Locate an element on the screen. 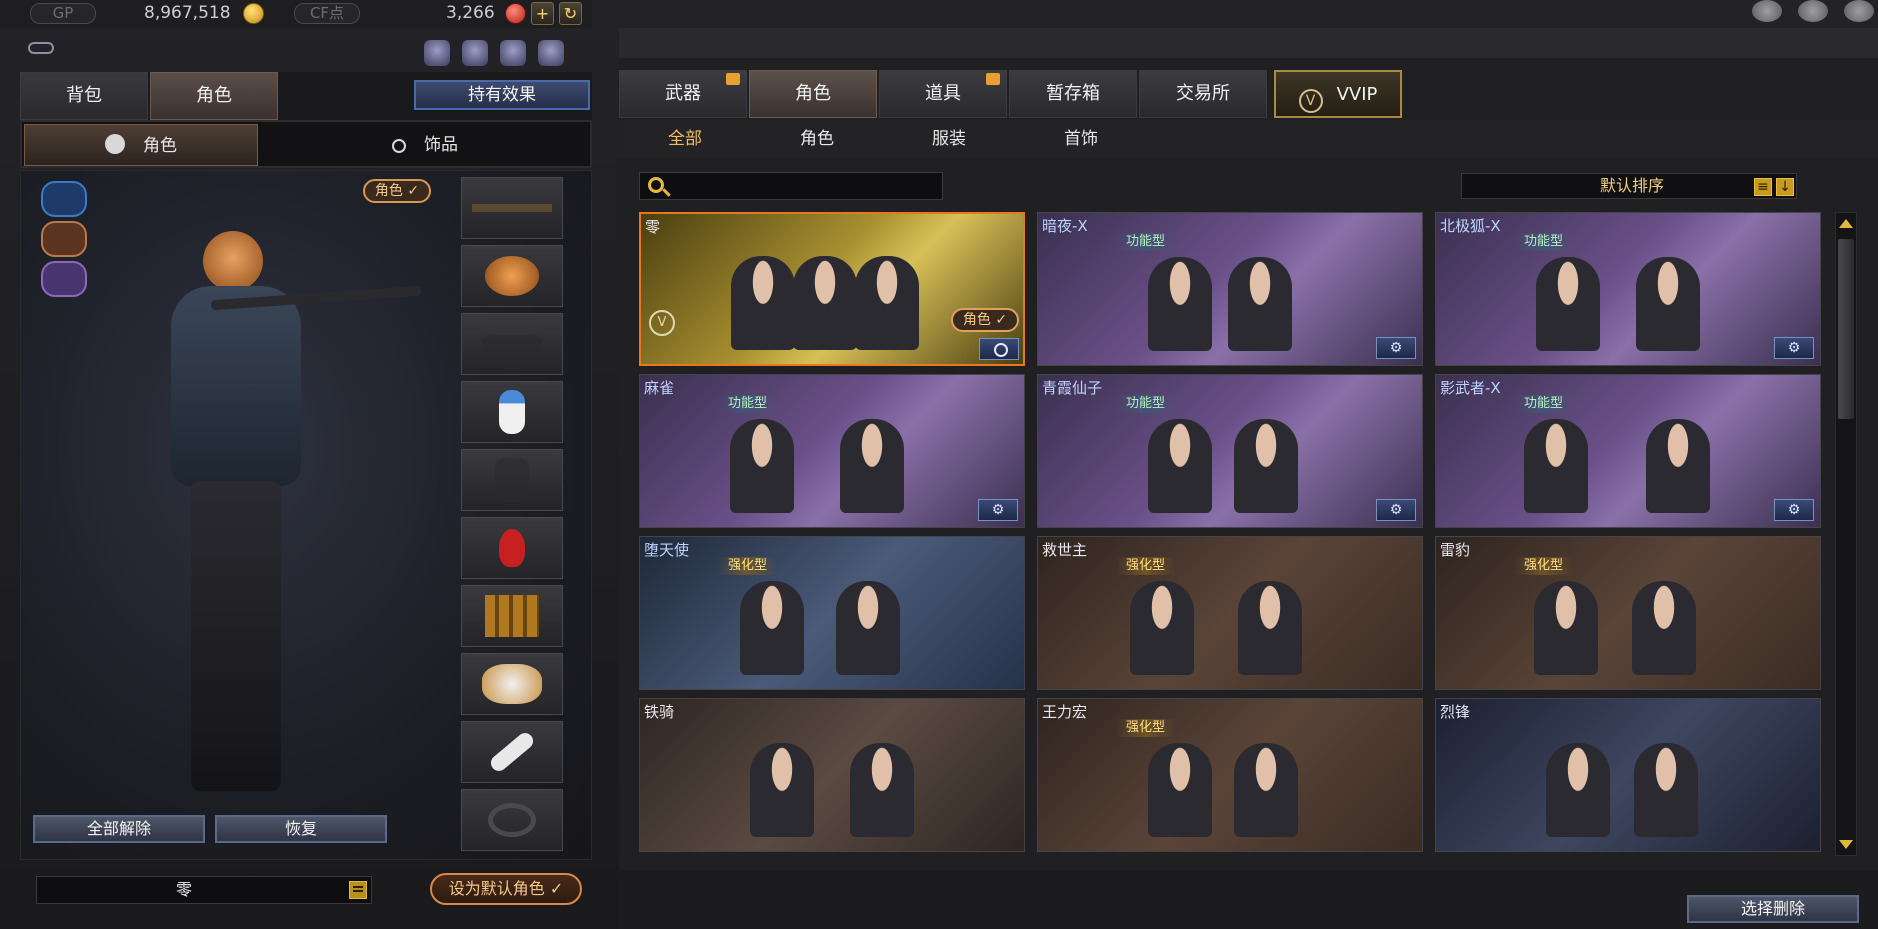 The image size is (1878, 929). slot-charm is located at coordinates (512, 752).